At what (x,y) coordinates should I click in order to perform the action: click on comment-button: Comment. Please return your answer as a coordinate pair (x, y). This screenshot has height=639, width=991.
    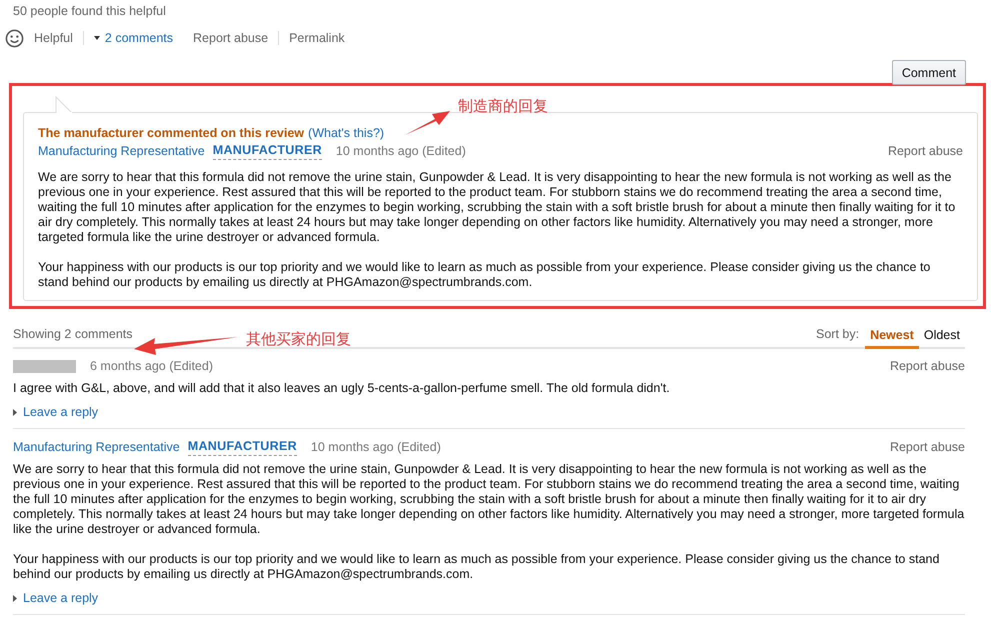
    Looking at the image, I should click on (929, 72).